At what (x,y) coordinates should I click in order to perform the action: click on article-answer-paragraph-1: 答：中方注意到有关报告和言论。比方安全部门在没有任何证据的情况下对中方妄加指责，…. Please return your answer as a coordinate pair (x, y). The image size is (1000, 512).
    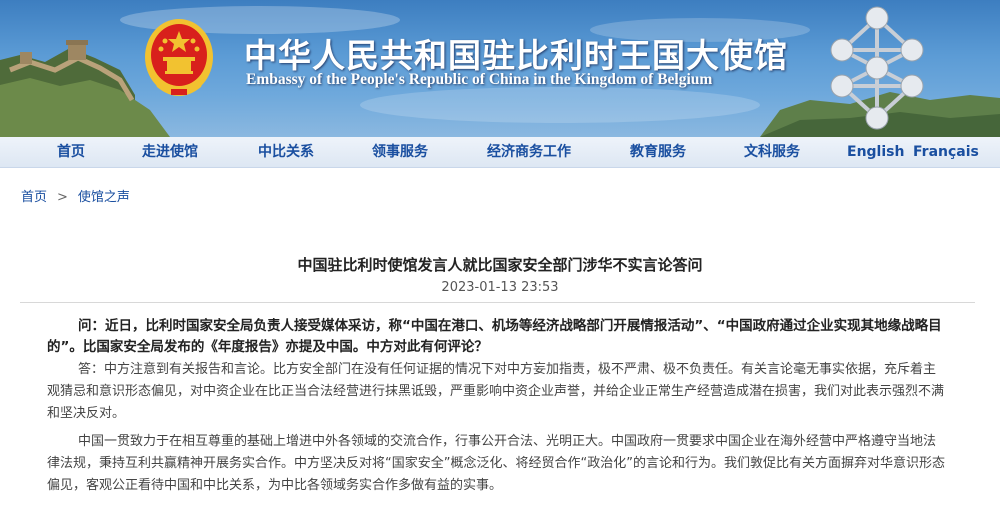
    Looking at the image, I should click on (496, 391).